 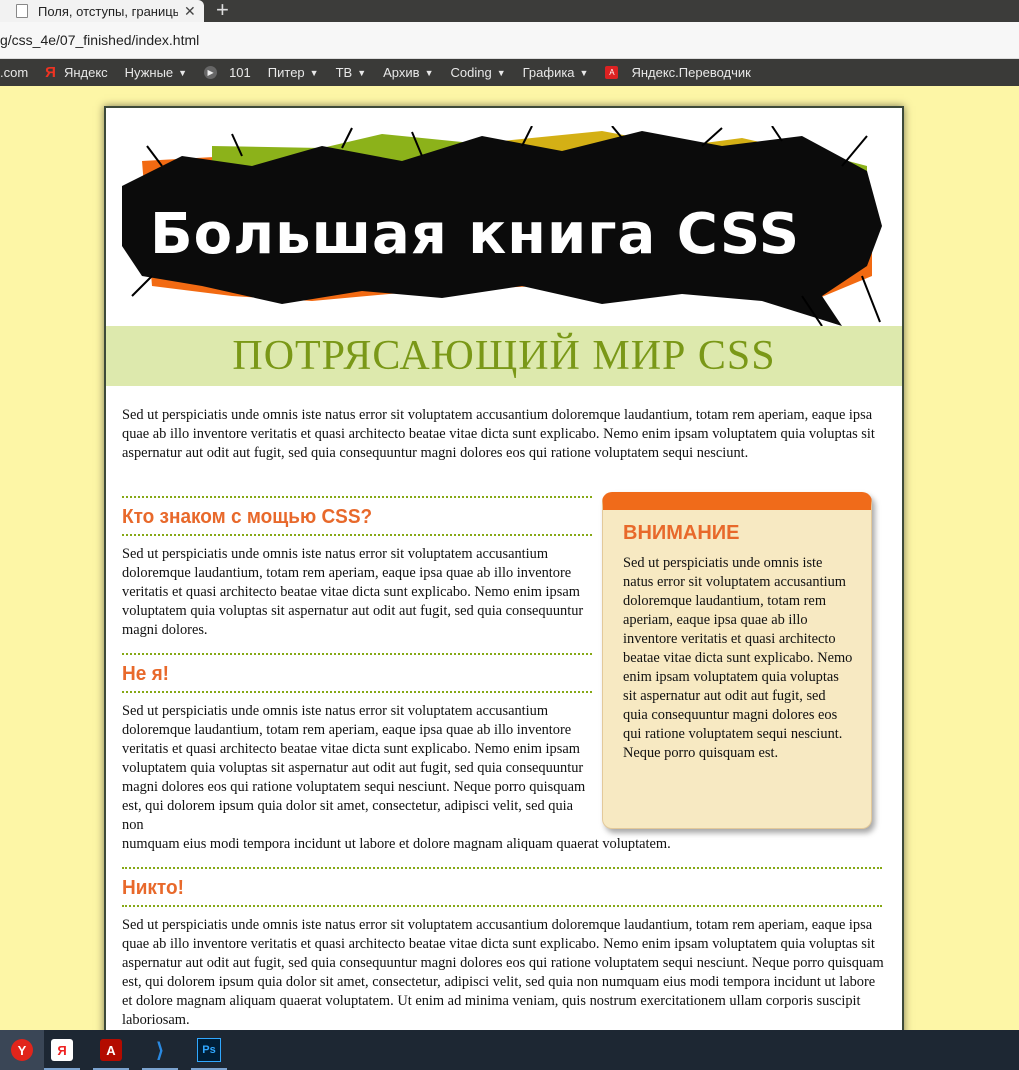 What do you see at coordinates (85, 72) in the screenshot?
I see `bookmark-label: Яндекс` at bounding box center [85, 72].